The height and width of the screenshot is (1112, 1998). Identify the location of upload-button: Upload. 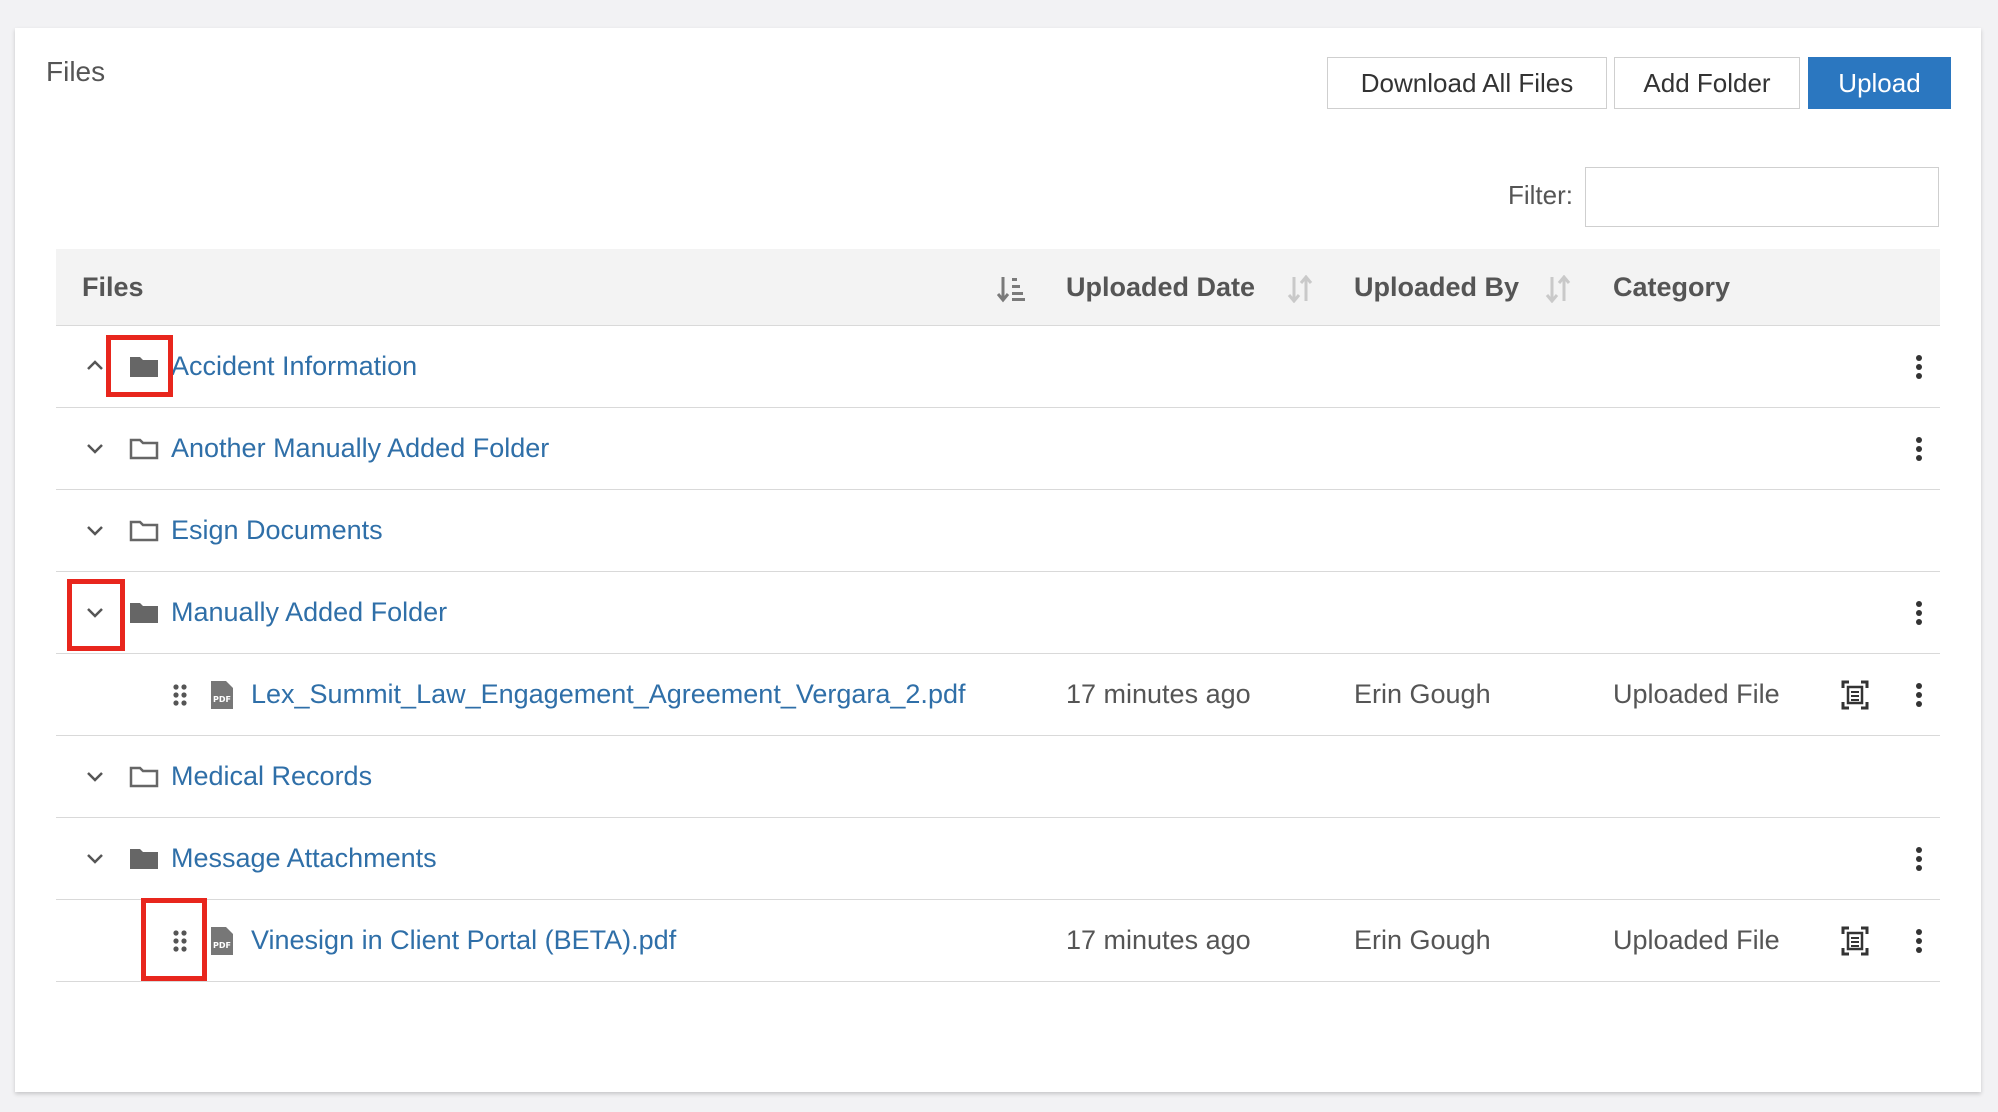
(1879, 83).